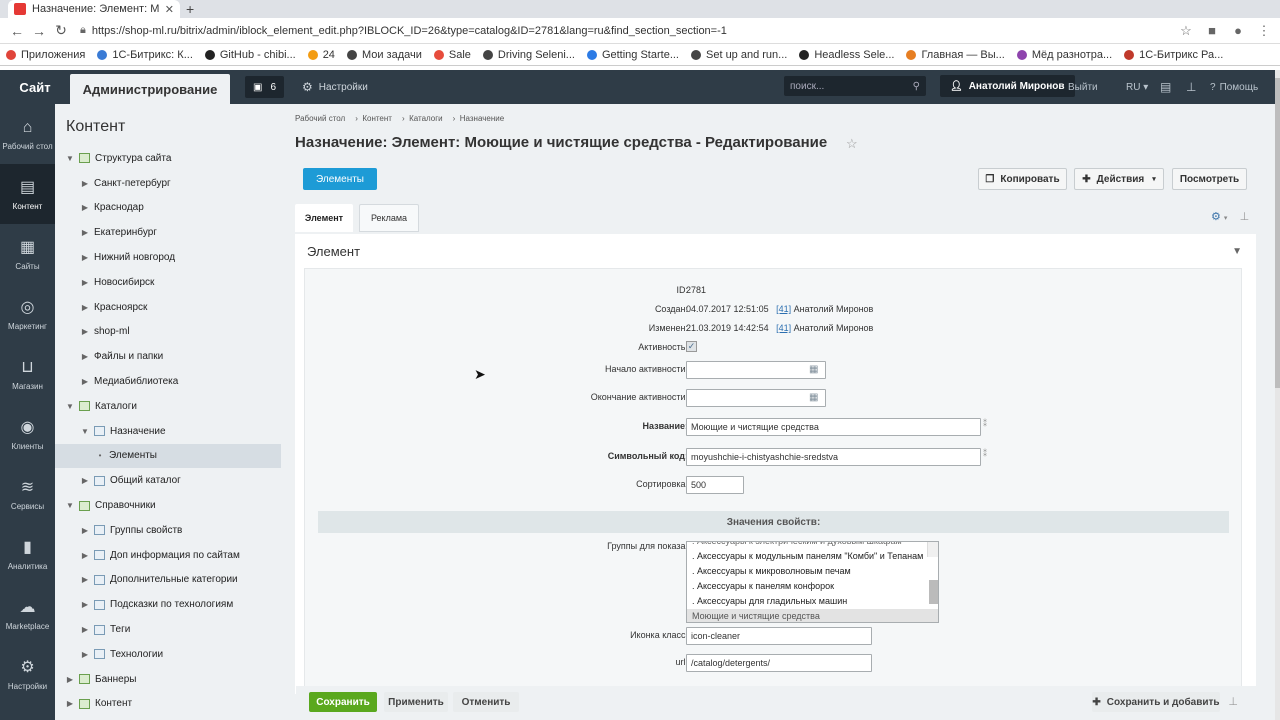 The image size is (1280, 720). What do you see at coordinates (324, 218) in the screenshot?
I see `tab-element: Элемент` at bounding box center [324, 218].